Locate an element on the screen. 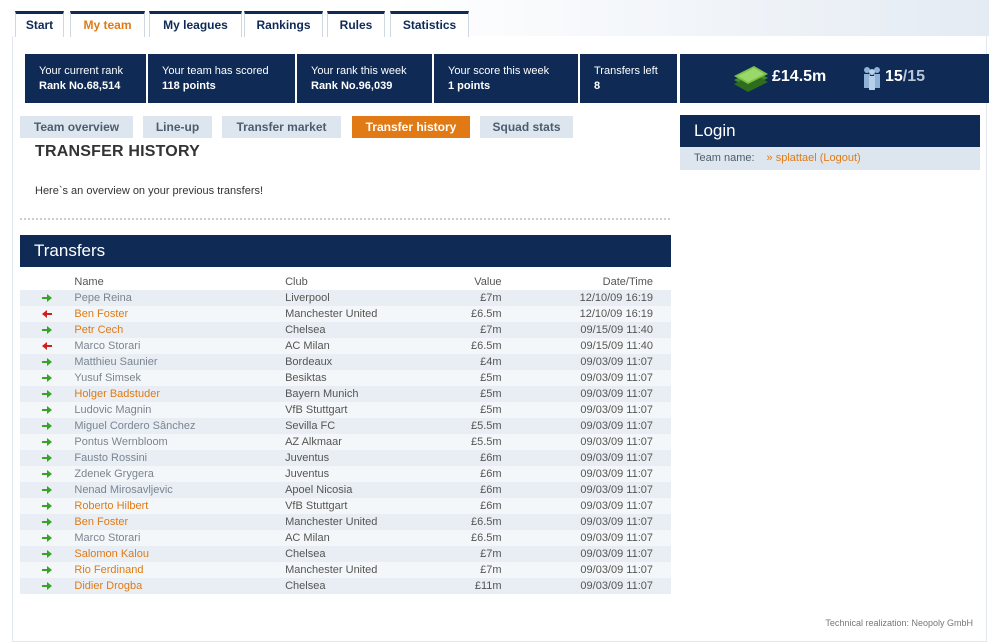  player-name-cell: Ben Foster is located at coordinates (180, 522).